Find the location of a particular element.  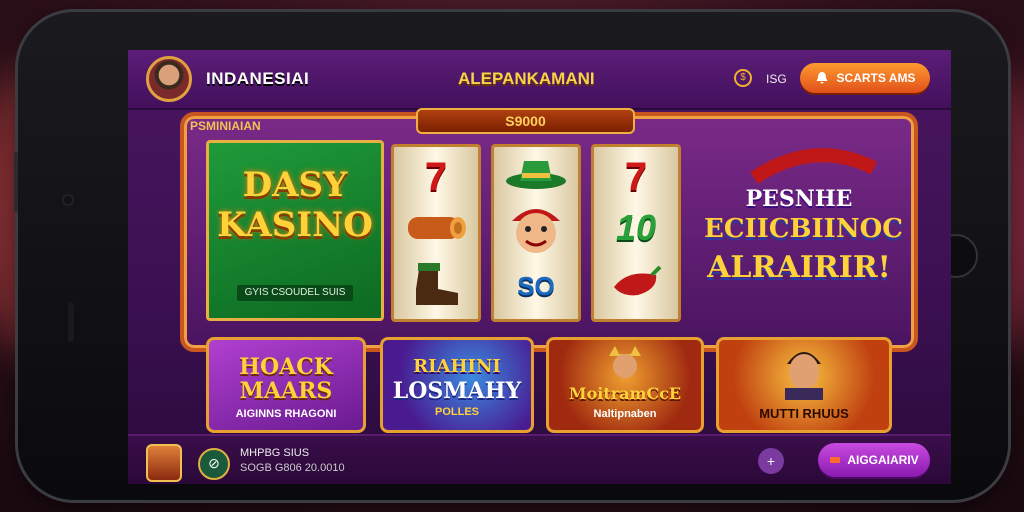

game-card-3: MoitramCcE Naltipnaben is located at coordinates (625, 385).